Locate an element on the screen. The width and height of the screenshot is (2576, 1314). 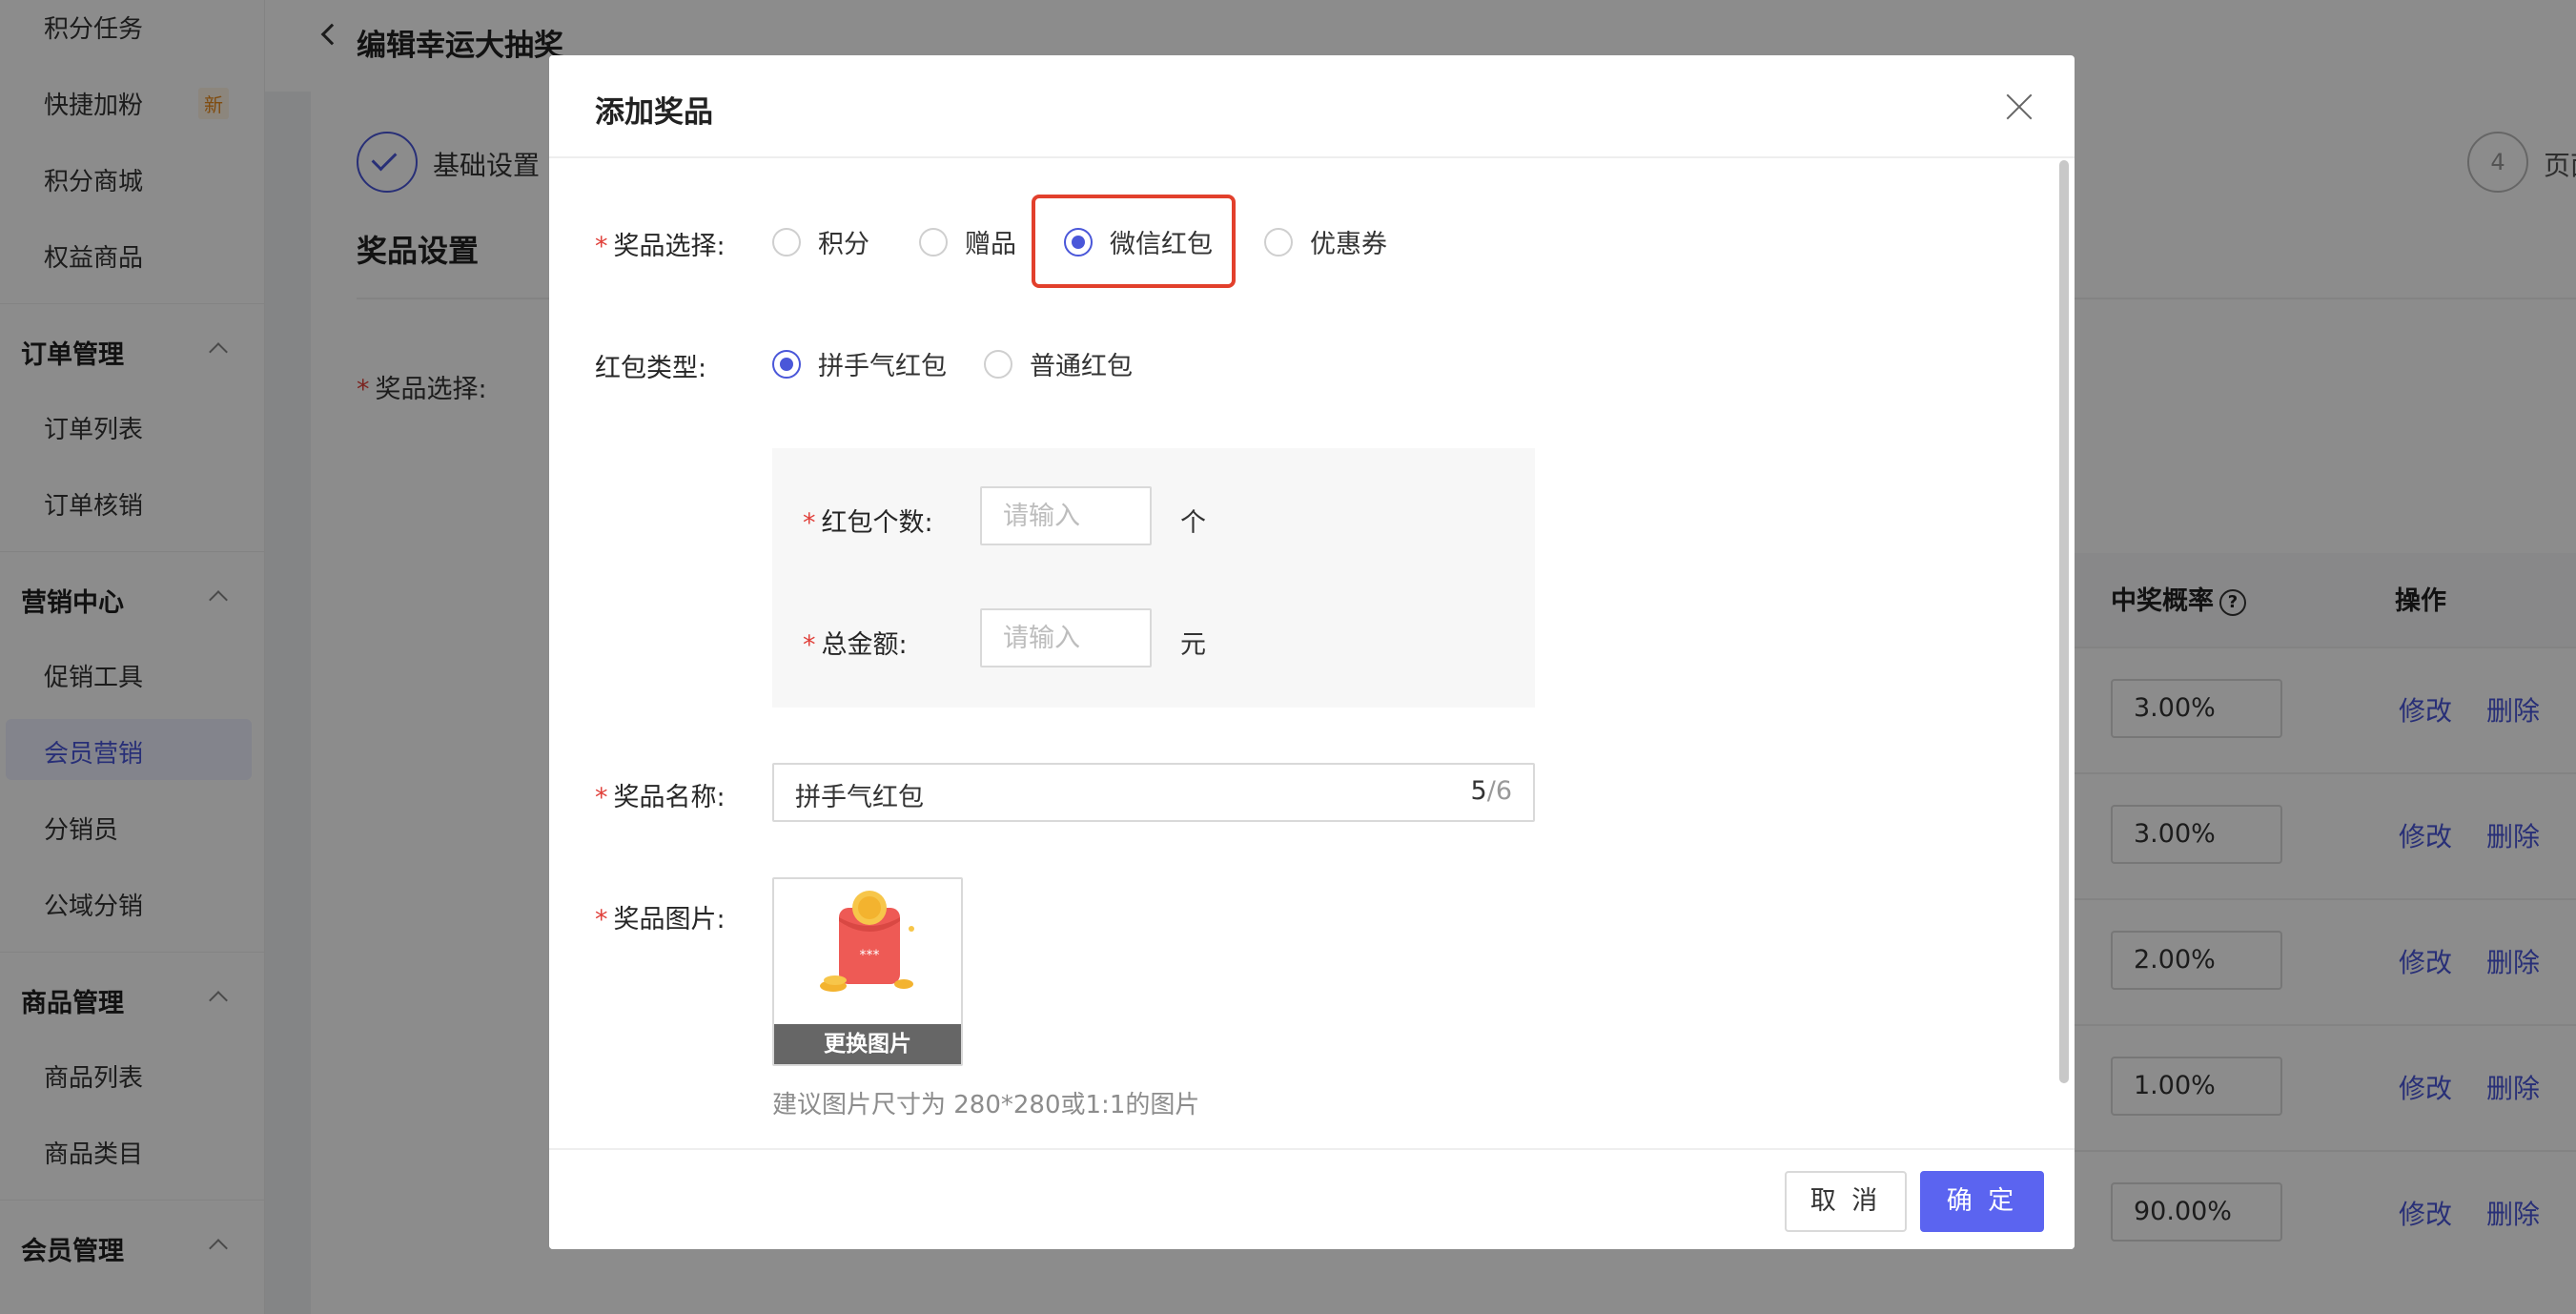
replace-image-button: 更换图片 is located at coordinates (867, 1044).